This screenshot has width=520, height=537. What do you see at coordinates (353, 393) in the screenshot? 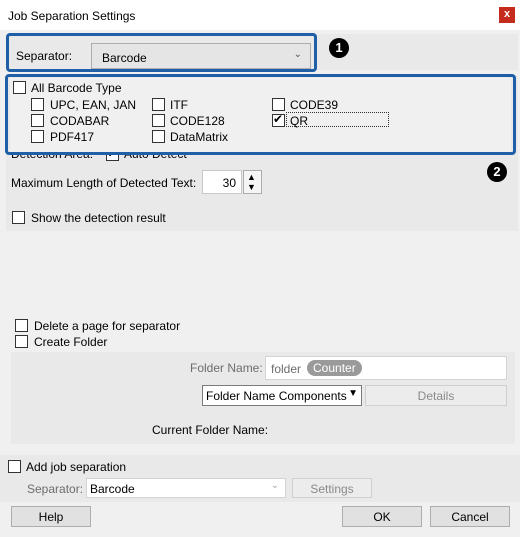
I see `dropdown-arrow-icon: ▼` at bounding box center [353, 393].